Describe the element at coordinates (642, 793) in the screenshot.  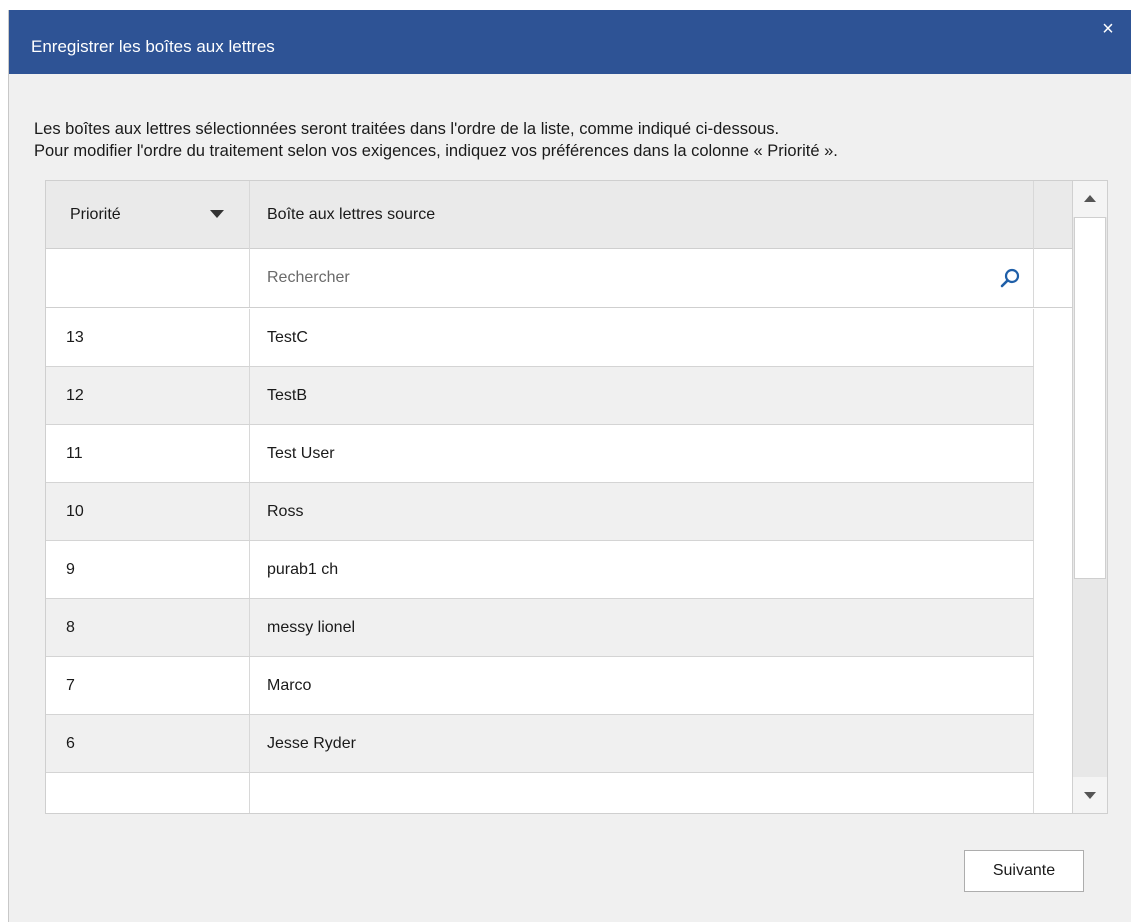
I see `mailbox-cell` at that location.